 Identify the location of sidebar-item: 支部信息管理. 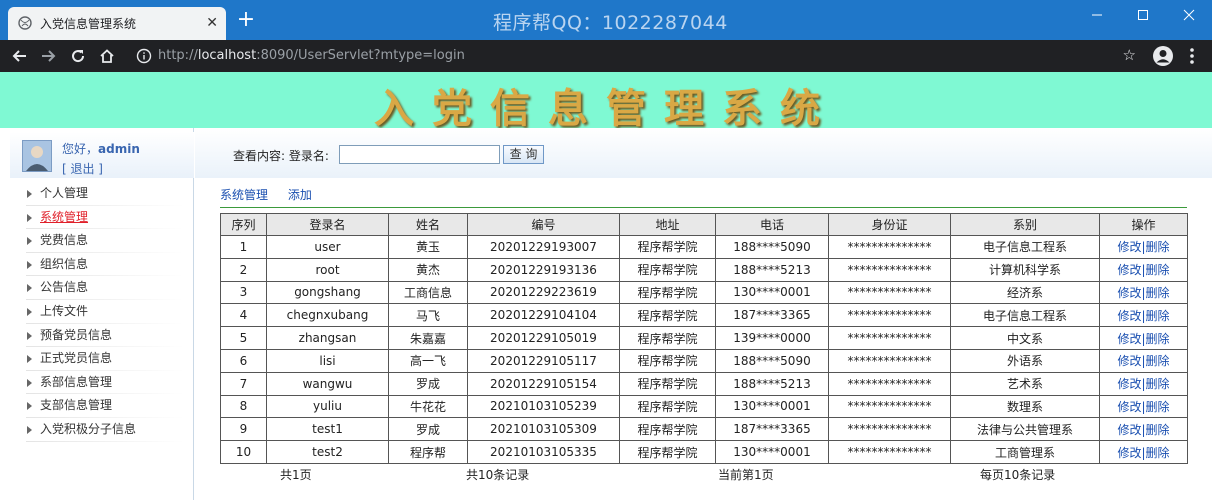
(97, 406).